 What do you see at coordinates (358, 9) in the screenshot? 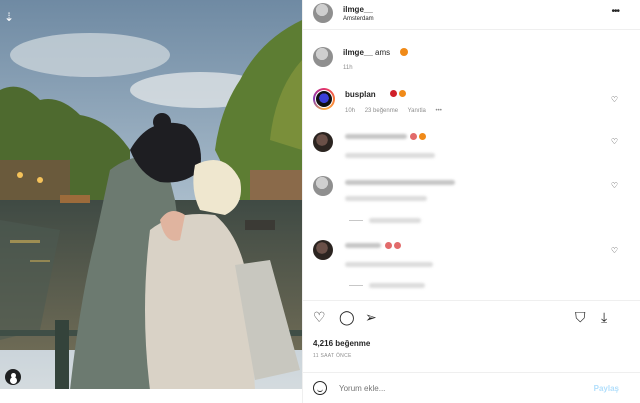
I see `author-username: ilmge__` at bounding box center [358, 9].